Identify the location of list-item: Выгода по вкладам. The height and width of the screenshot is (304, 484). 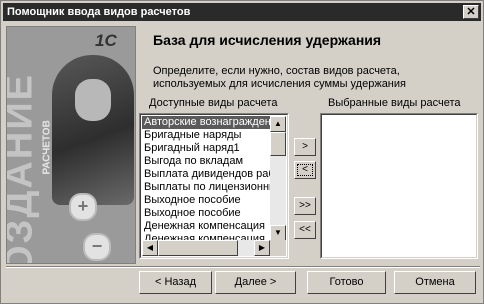
(206, 161).